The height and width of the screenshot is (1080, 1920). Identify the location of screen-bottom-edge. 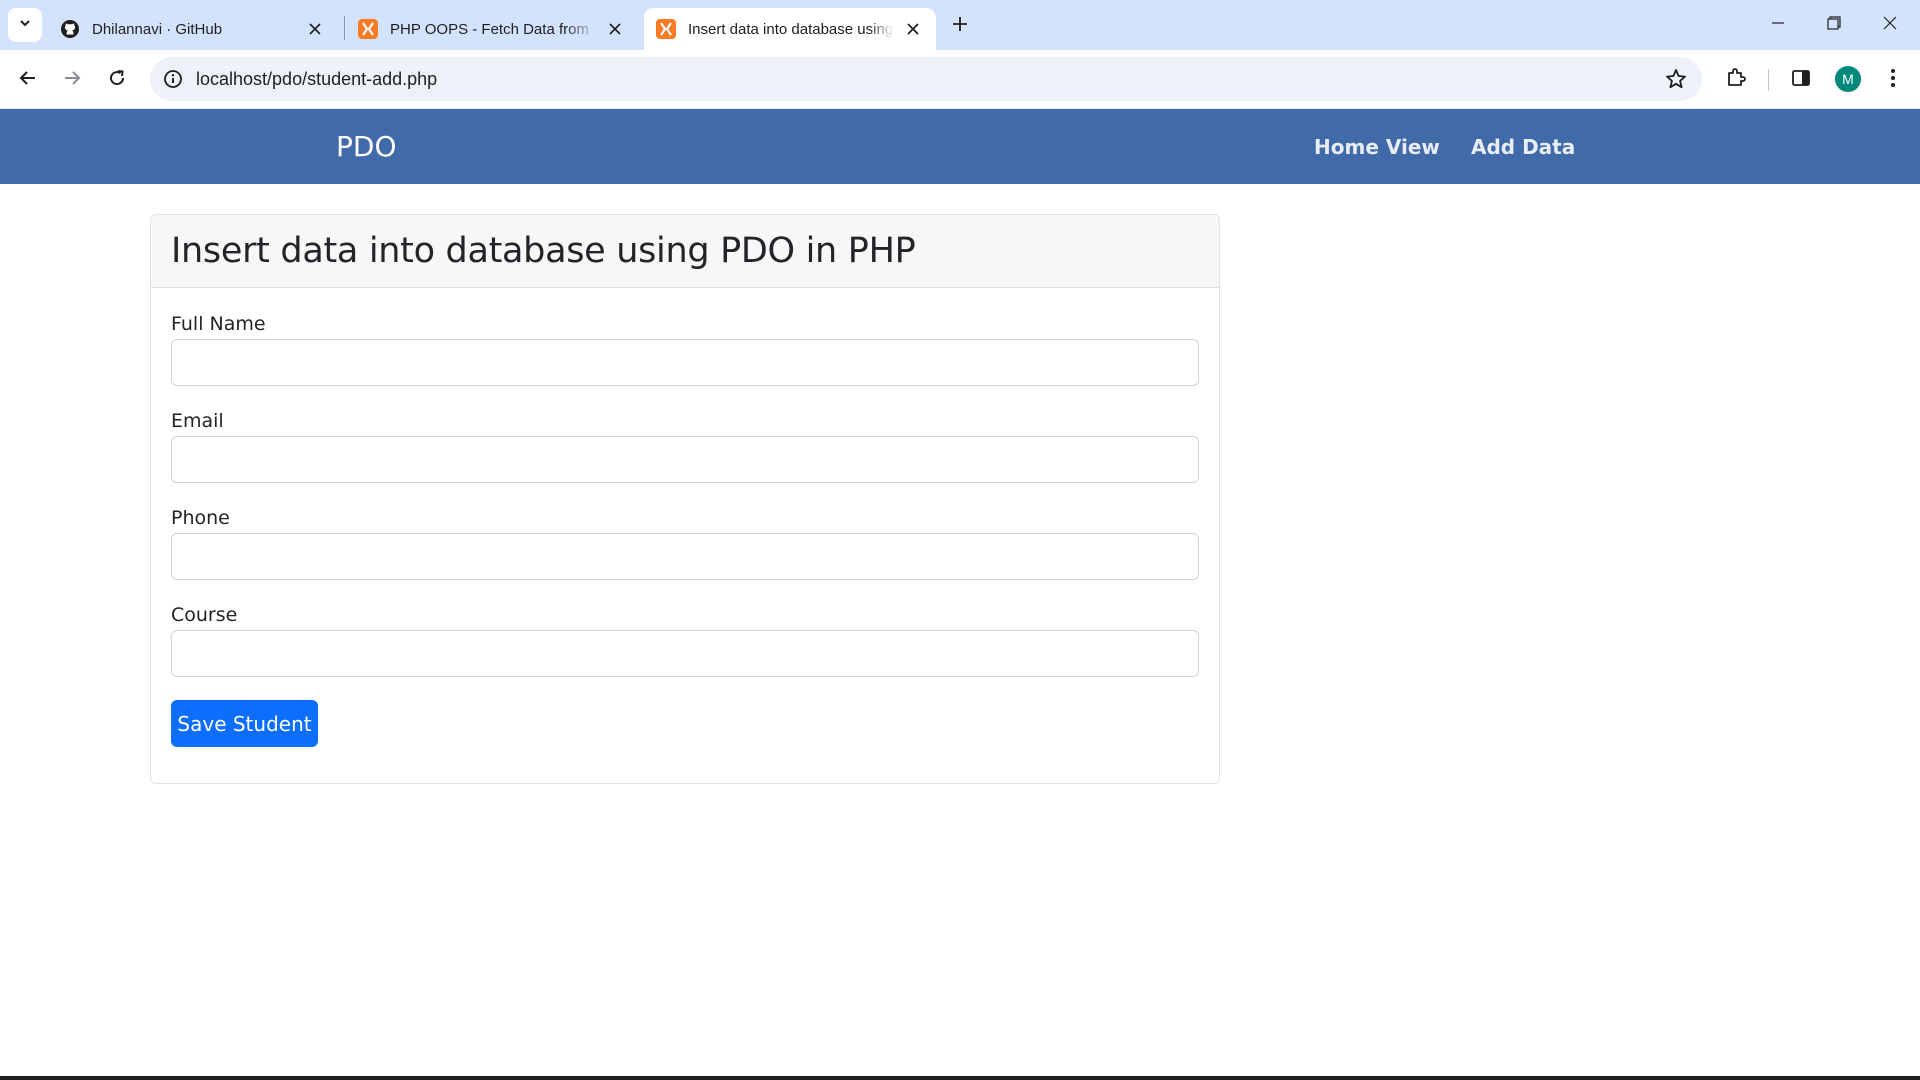
(960, 1078).